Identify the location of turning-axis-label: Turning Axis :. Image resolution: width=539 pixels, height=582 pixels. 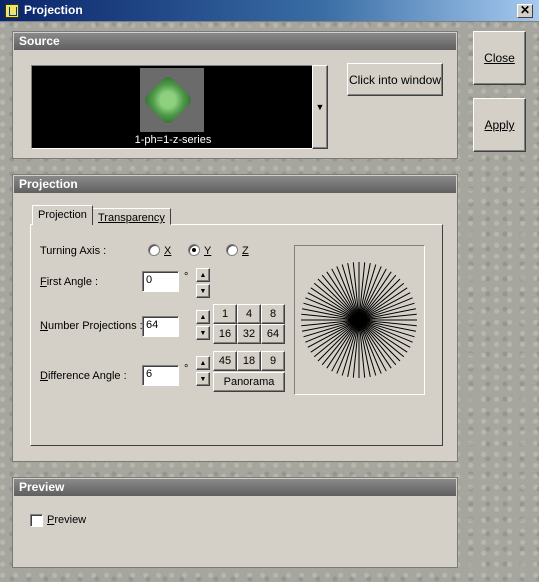
(73, 251).